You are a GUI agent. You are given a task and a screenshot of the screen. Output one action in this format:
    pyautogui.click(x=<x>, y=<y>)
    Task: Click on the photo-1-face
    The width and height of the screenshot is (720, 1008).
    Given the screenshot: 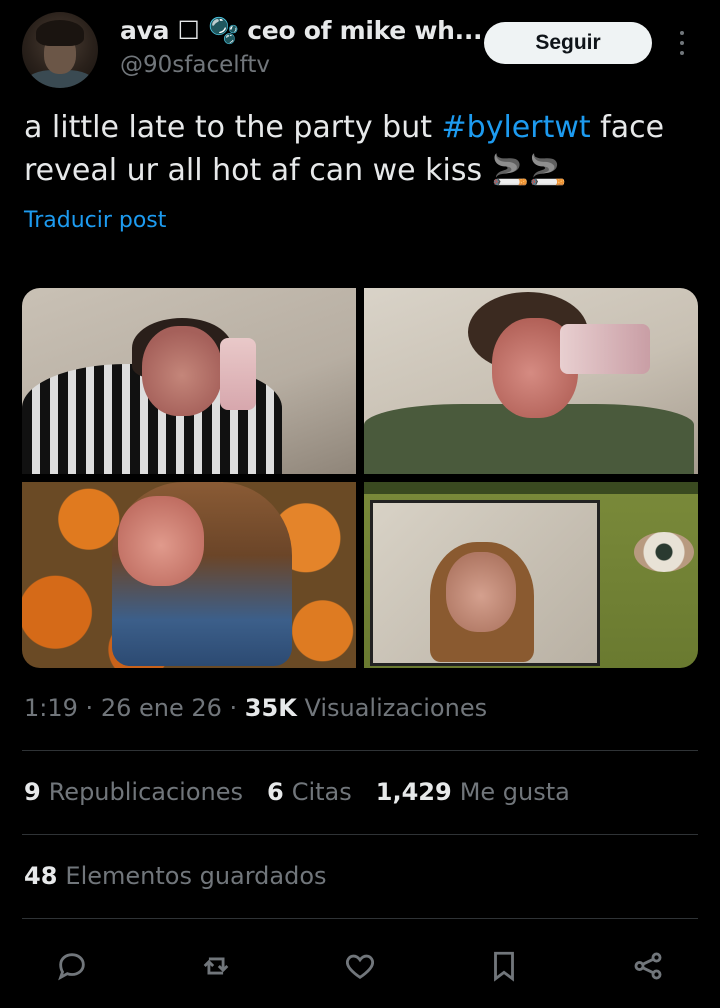 What is the action you would take?
    pyautogui.click(x=182, y=371)
    